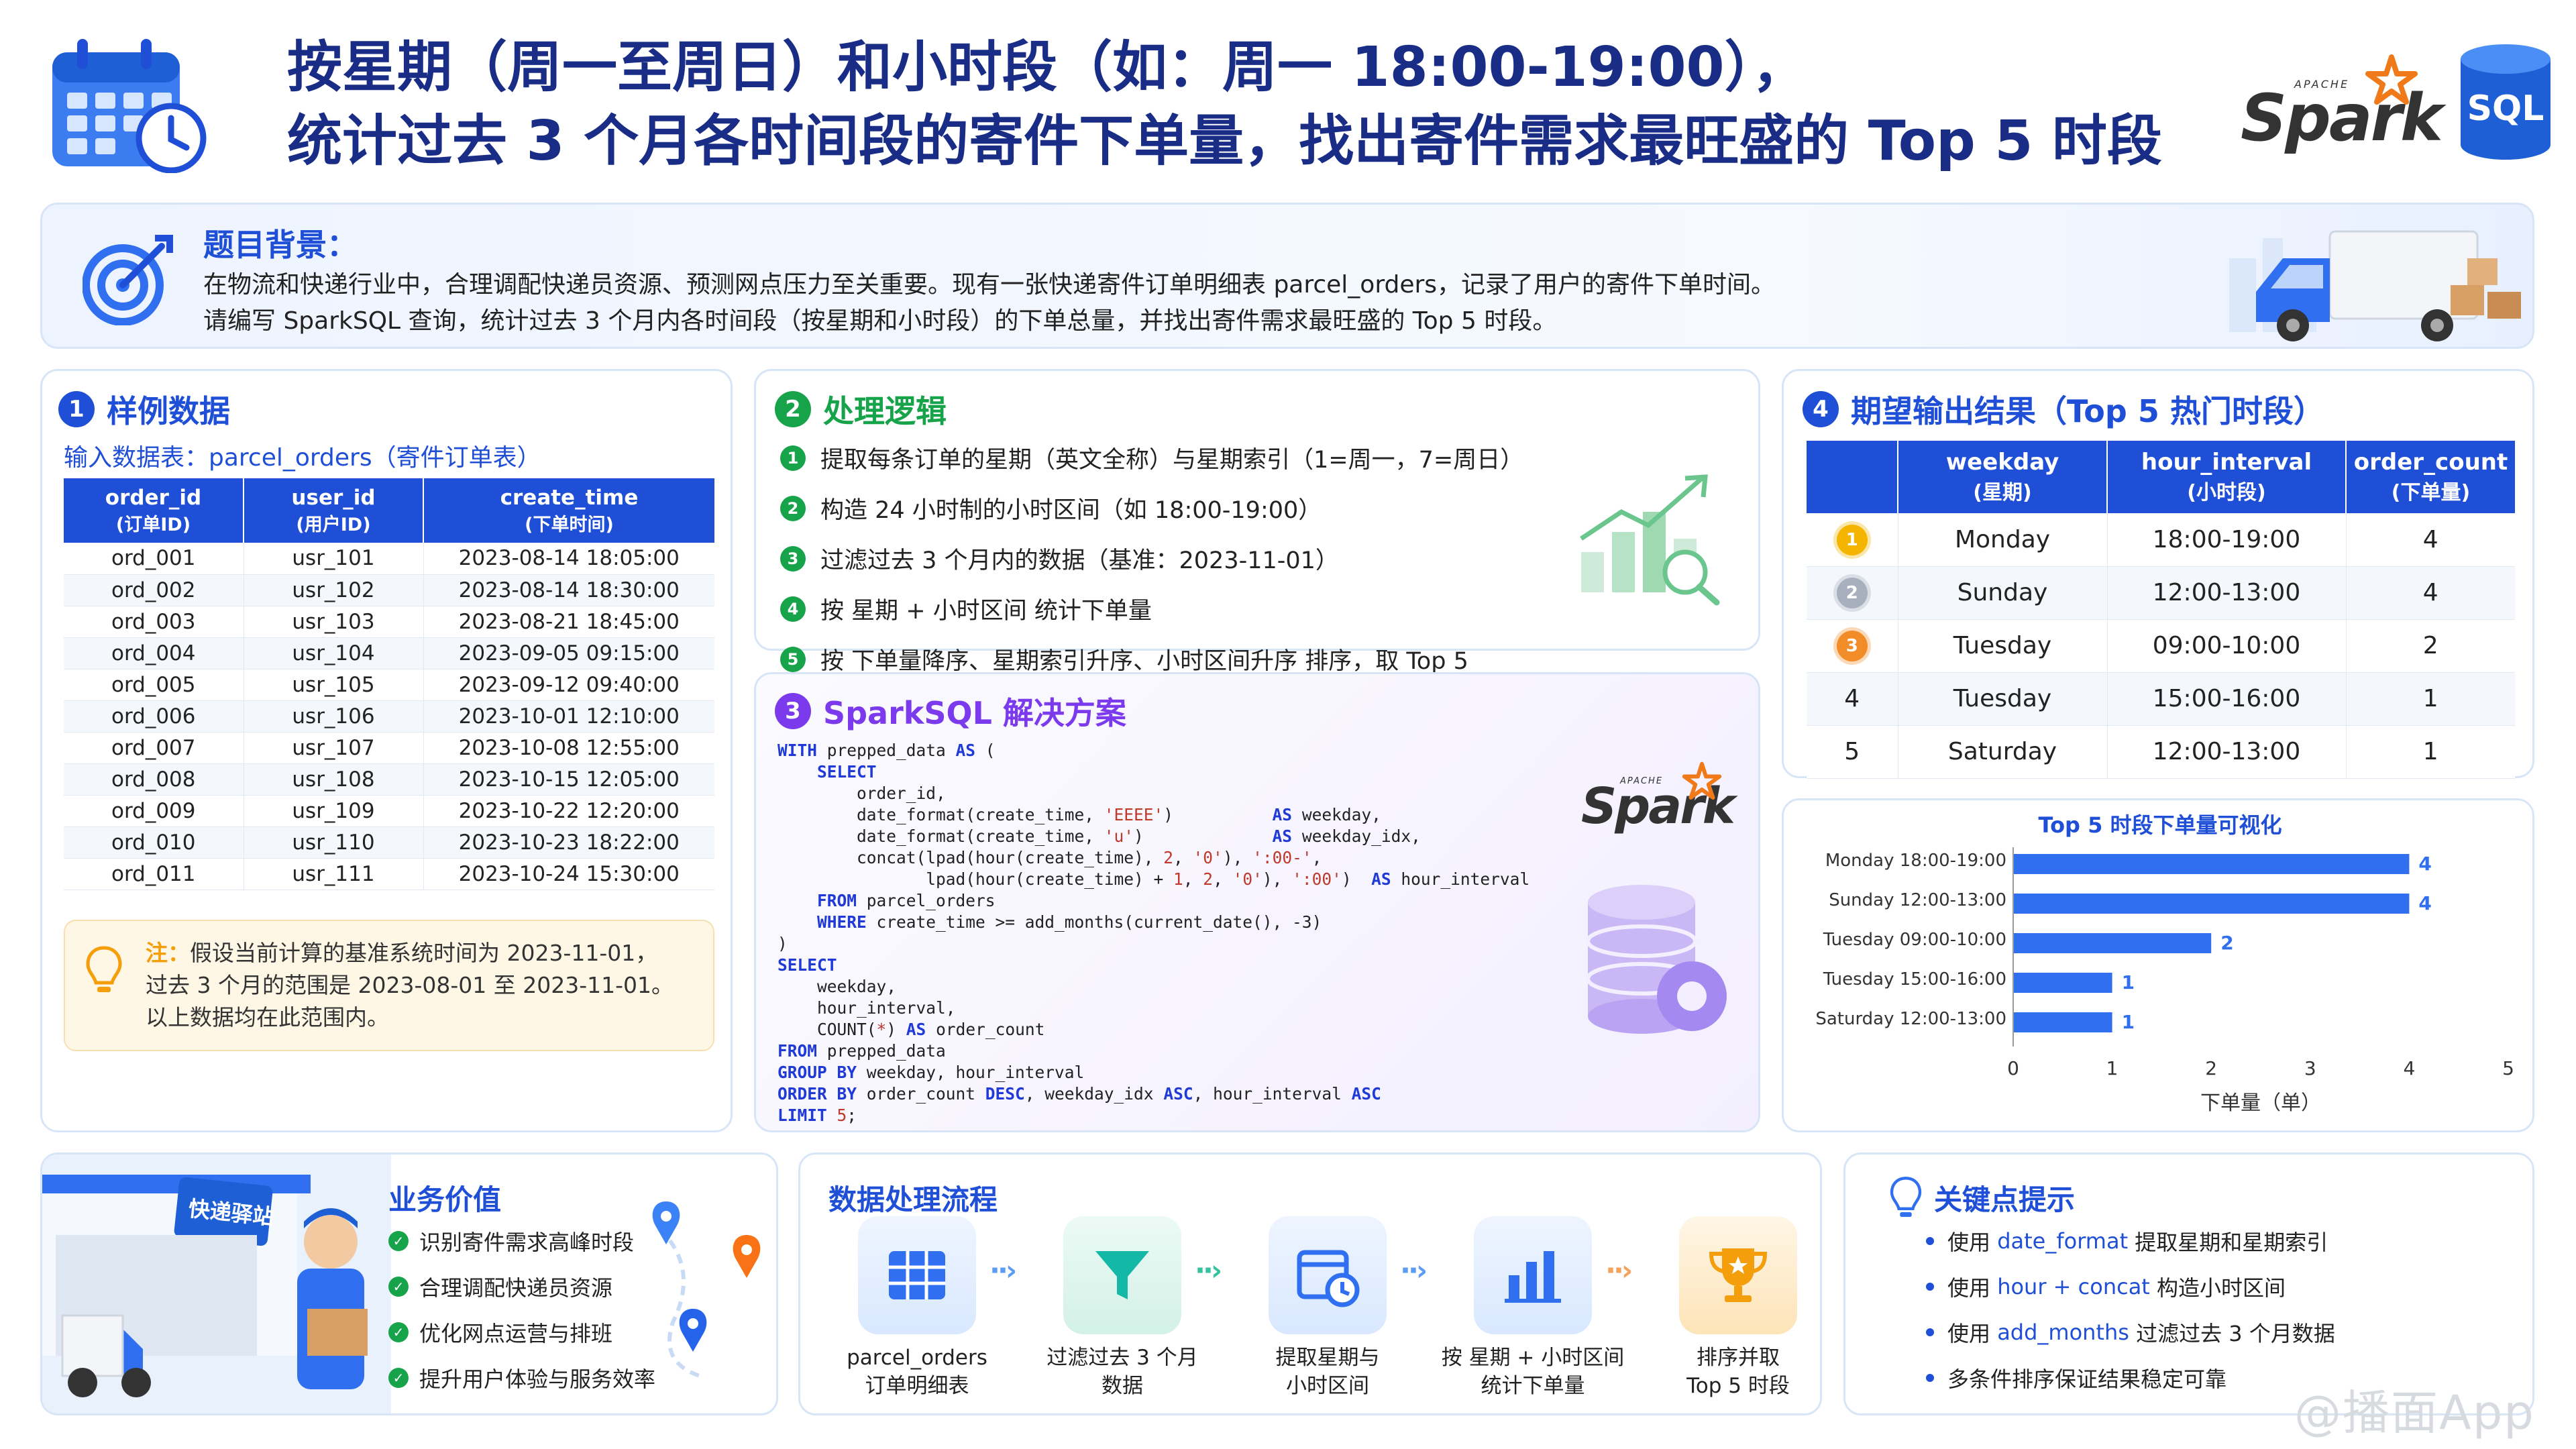  I want to click on sparksql-title: SparkSQL 解决方案, so click(974, 713).